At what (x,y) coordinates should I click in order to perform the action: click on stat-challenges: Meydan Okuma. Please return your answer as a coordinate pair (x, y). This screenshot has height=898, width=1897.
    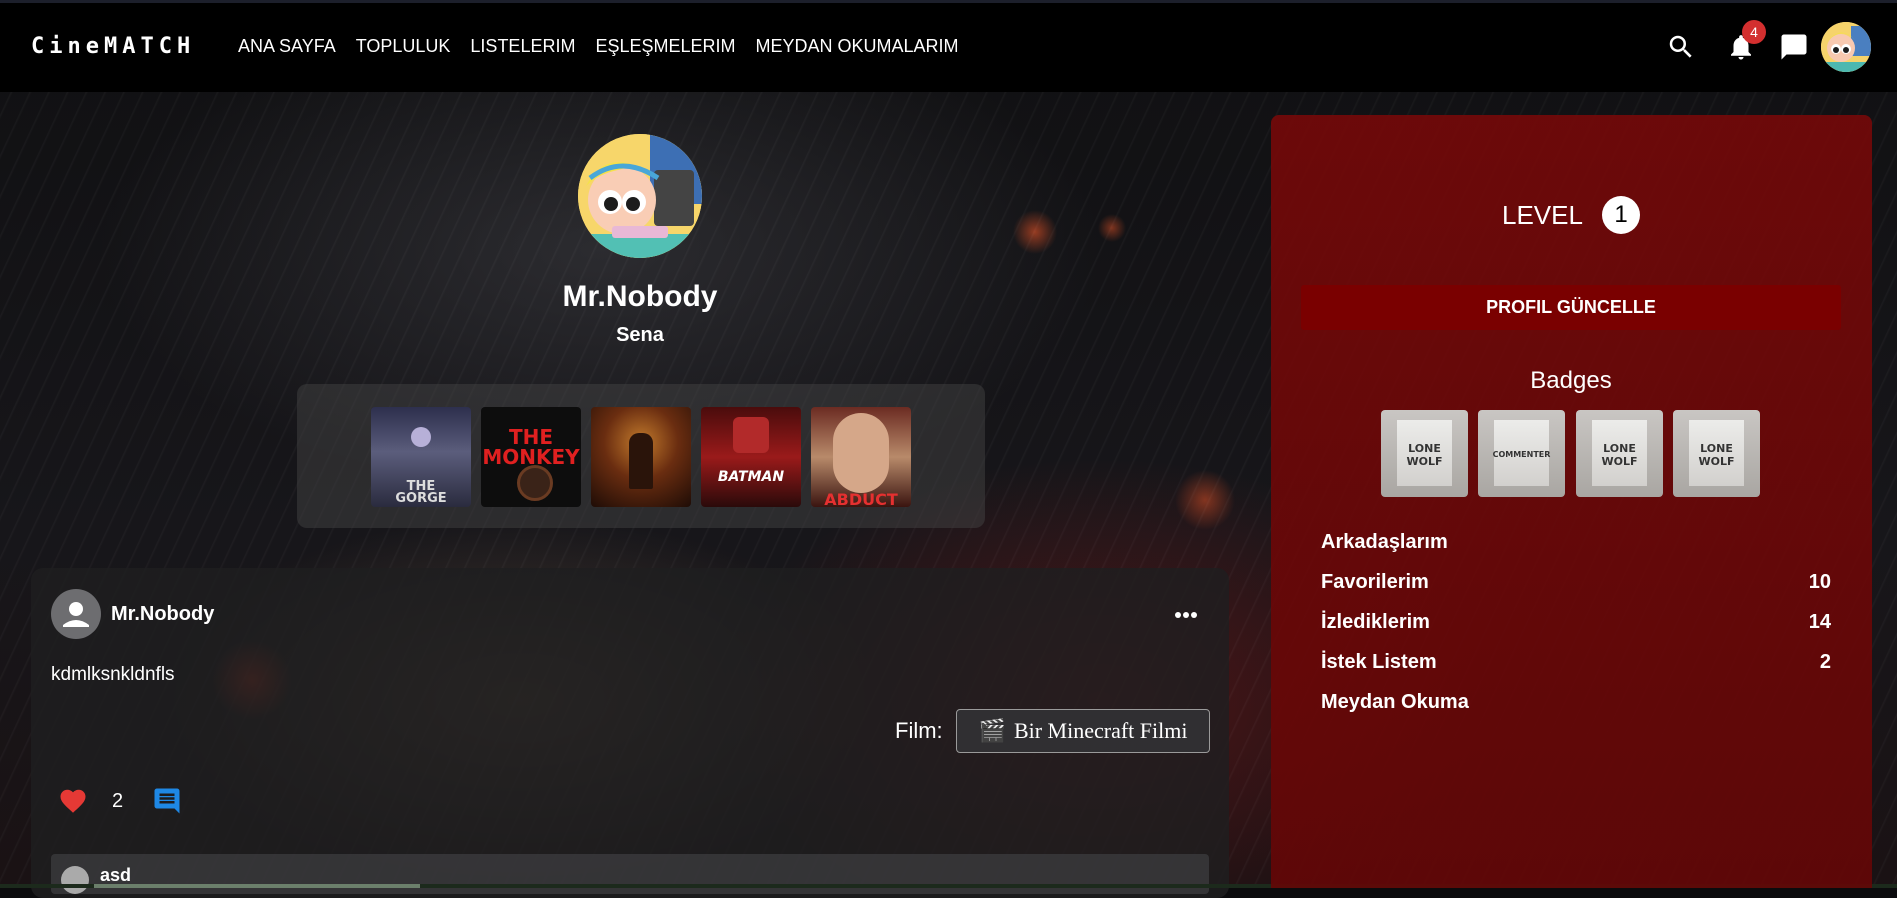
    Looking at the image, I should click on (1576, 702).